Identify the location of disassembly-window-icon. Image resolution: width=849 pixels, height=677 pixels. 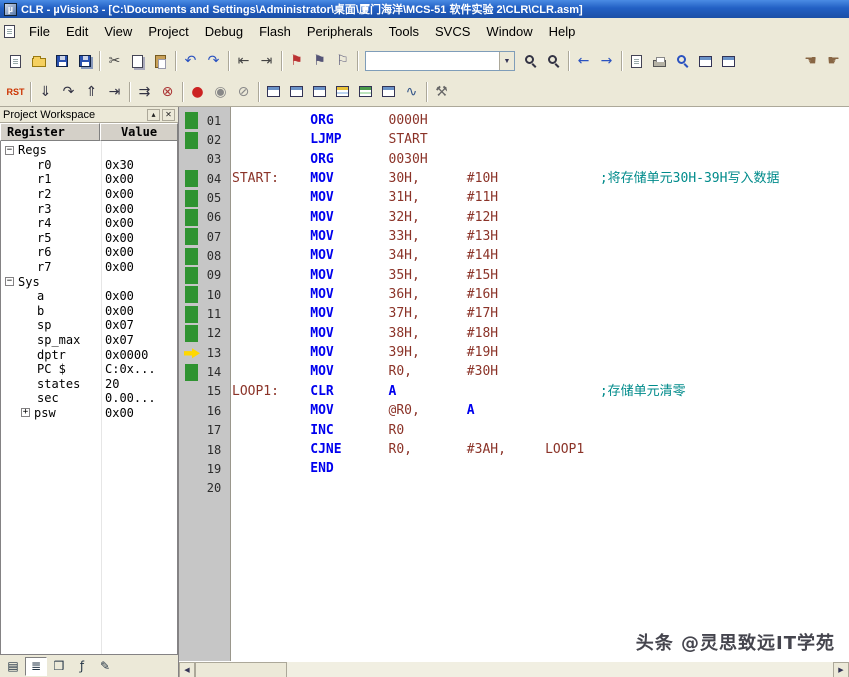
(296, 92).